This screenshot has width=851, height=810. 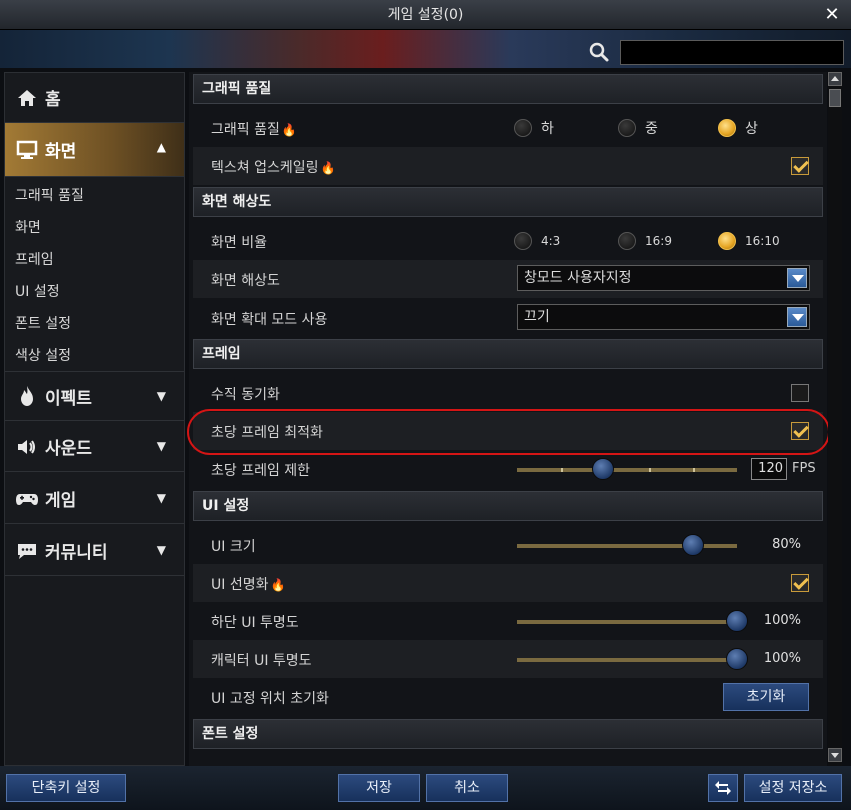 What do you see at coordinates (835, 419) in the screenshot?
I see `scrollbar` at bounding box center [835, 419].